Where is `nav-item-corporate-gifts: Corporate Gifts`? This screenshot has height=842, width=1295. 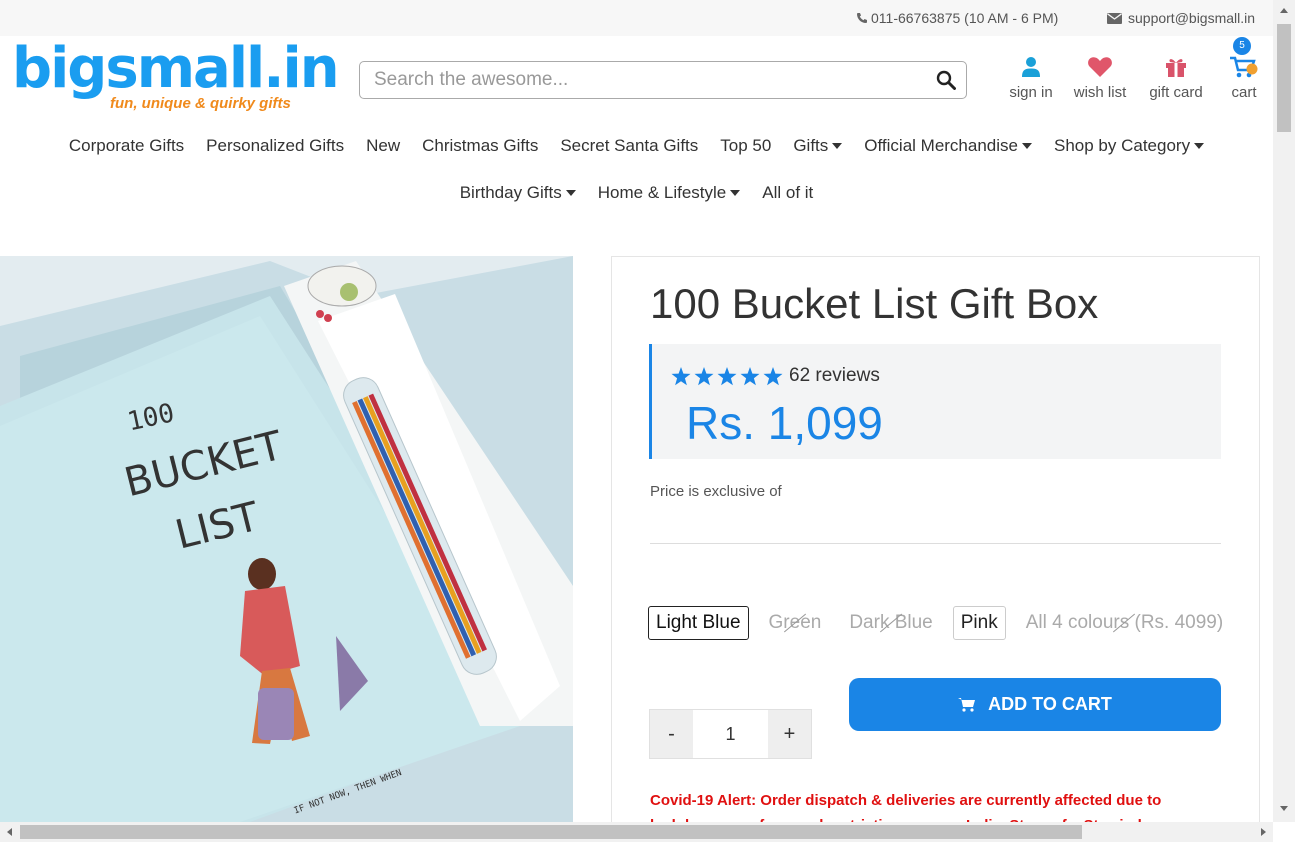
nav-item-corporate-gifts: Corporate Gifts is located at coordinates (126, 146).